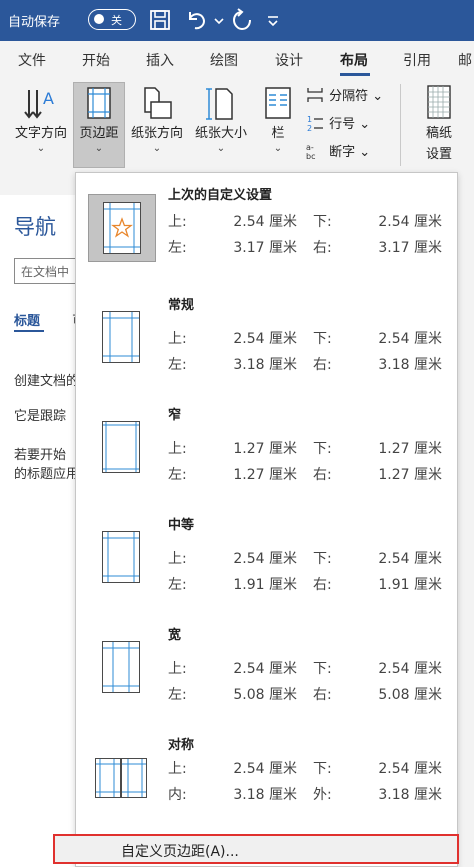 Image resolution: width=474 pixels, height=867 pixels. What do you see at coordinates (355, 74) in the screenshot?
I see `active-tab-indicator` at bounding box center [355, 74].